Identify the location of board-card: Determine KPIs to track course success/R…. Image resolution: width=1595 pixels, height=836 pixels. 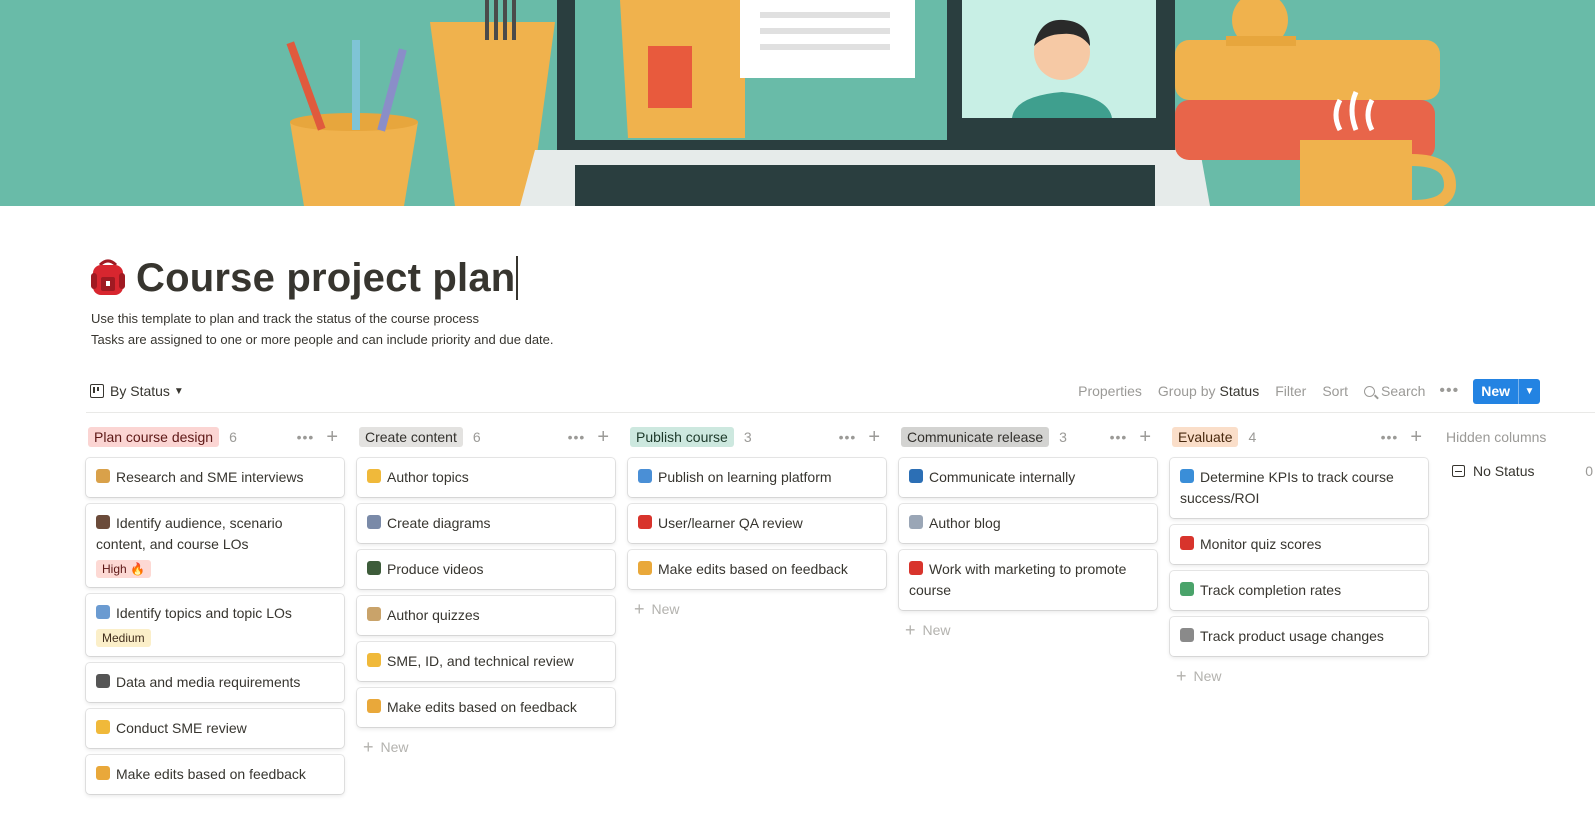
(1299, 488).